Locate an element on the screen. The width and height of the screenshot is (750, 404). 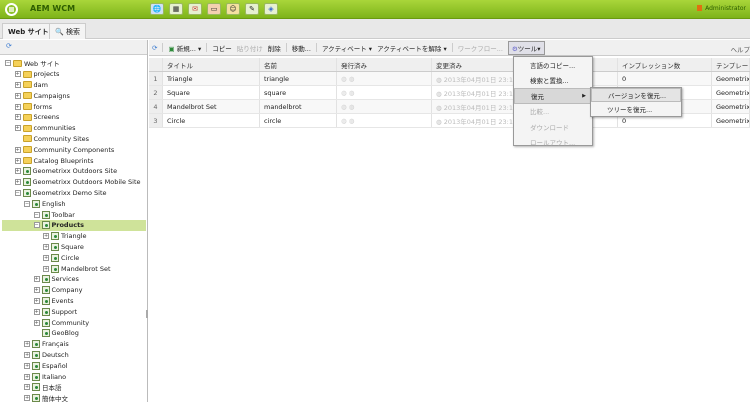
tree-node: +Campaigns is located at coordinates (35, 95).